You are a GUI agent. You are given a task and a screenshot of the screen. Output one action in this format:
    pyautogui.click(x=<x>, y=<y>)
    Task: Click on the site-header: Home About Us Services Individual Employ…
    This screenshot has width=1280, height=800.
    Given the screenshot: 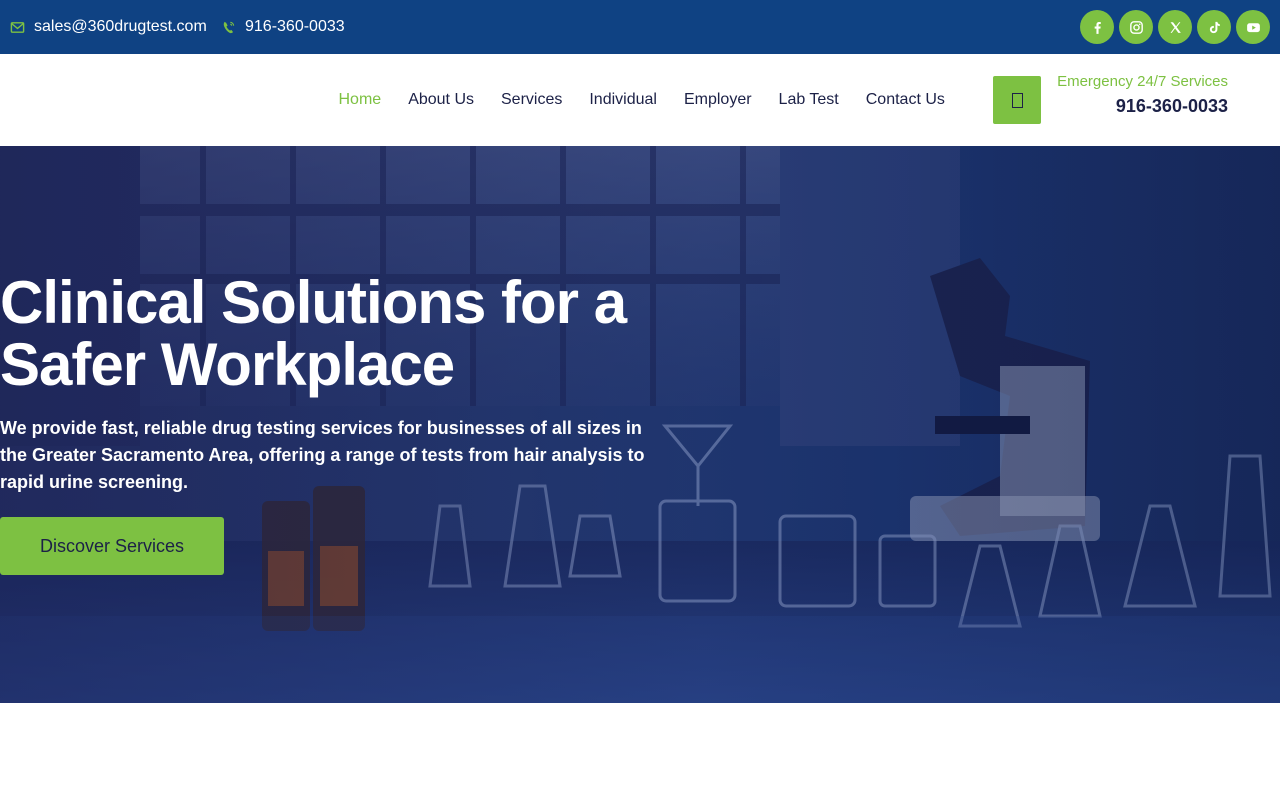 What is the action you would take?
    pyautogui.click(x=640, y=100)
    